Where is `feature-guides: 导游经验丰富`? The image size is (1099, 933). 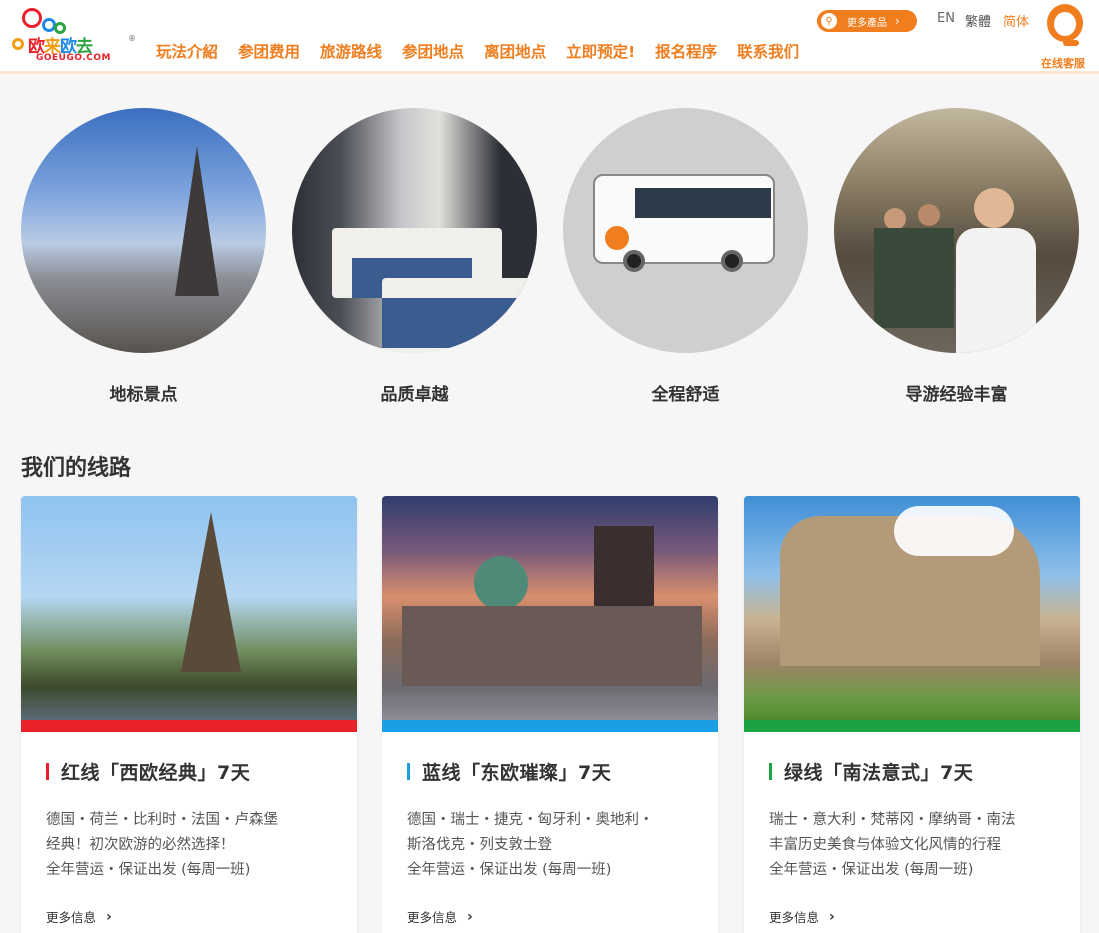
feature-guides: 导游经验丰富 is located at coordinates (956, 256).